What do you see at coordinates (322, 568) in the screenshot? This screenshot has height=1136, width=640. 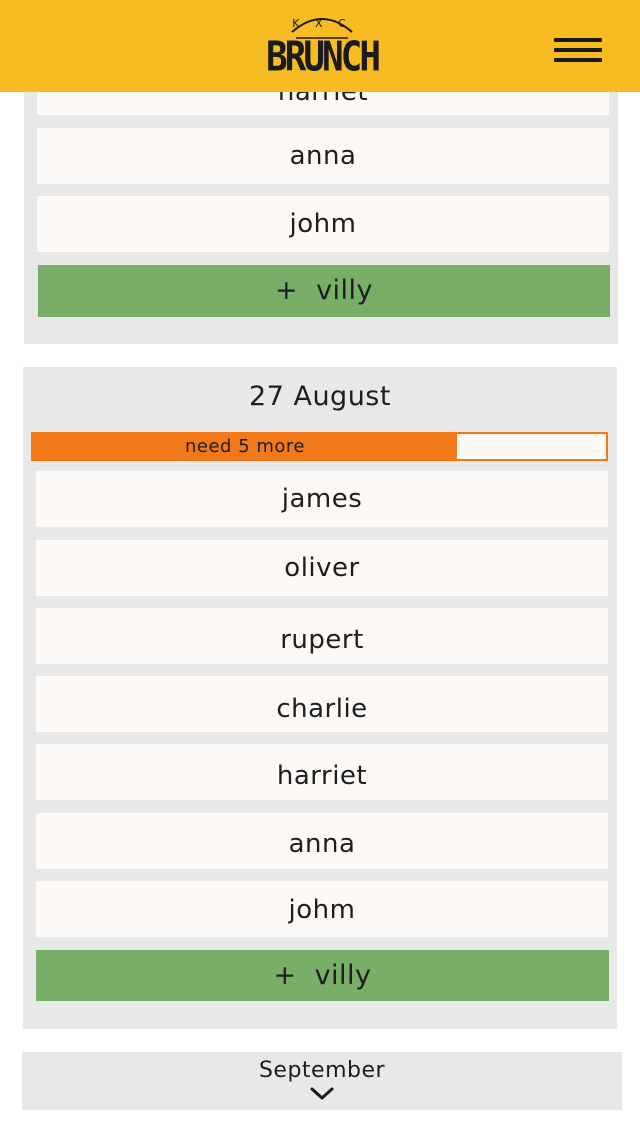 I see `attendee-row: oliver` at bounding box center [322, 568].